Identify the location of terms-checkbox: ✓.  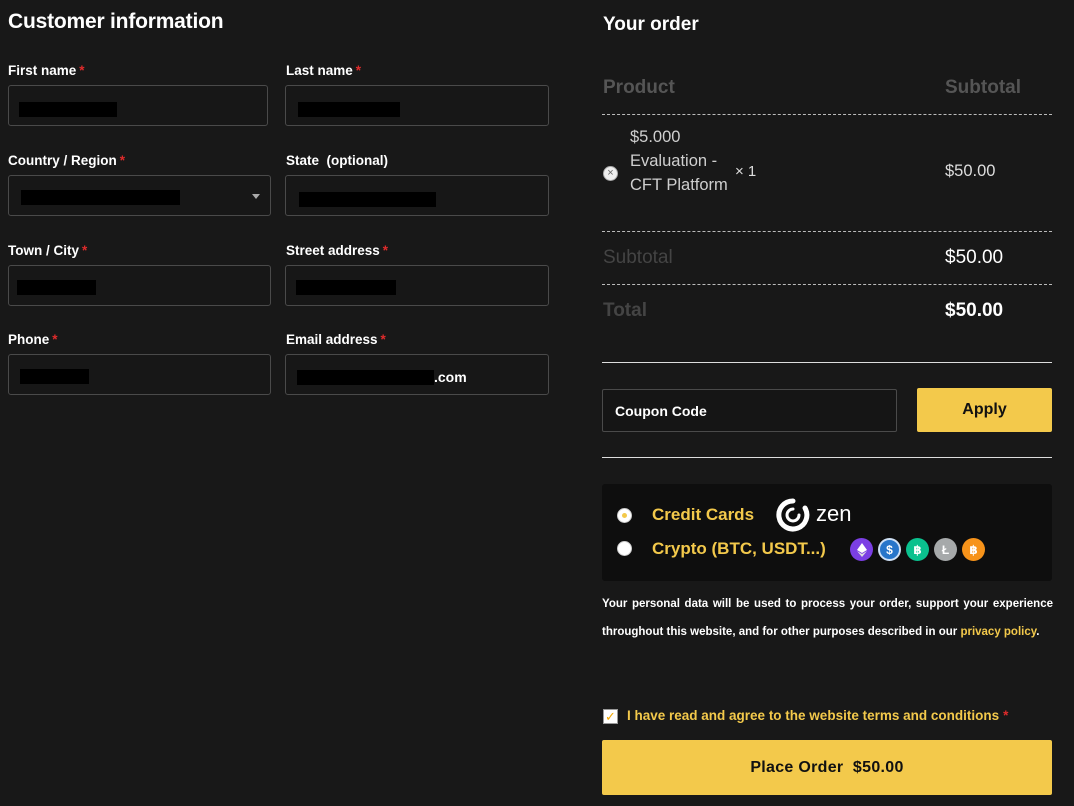
(610, 716).